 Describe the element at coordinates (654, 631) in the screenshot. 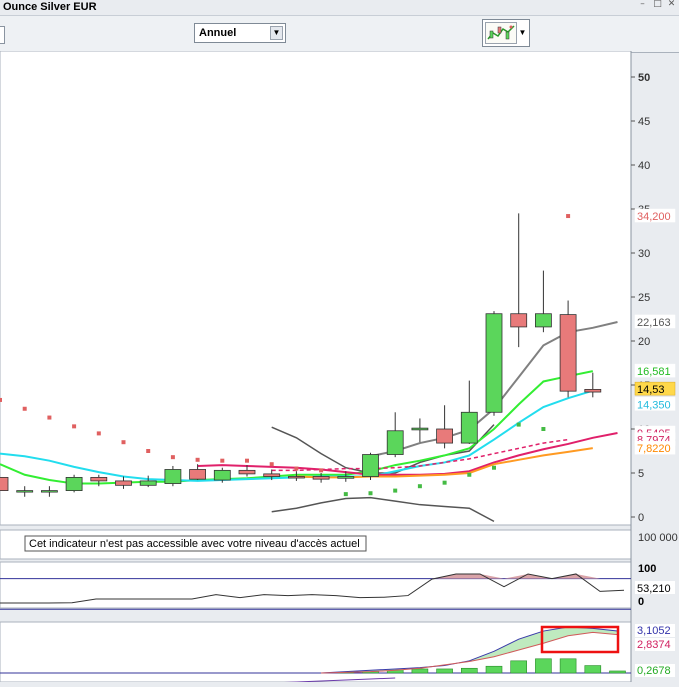

I see `macd-value-label: 3,1052` at that location.